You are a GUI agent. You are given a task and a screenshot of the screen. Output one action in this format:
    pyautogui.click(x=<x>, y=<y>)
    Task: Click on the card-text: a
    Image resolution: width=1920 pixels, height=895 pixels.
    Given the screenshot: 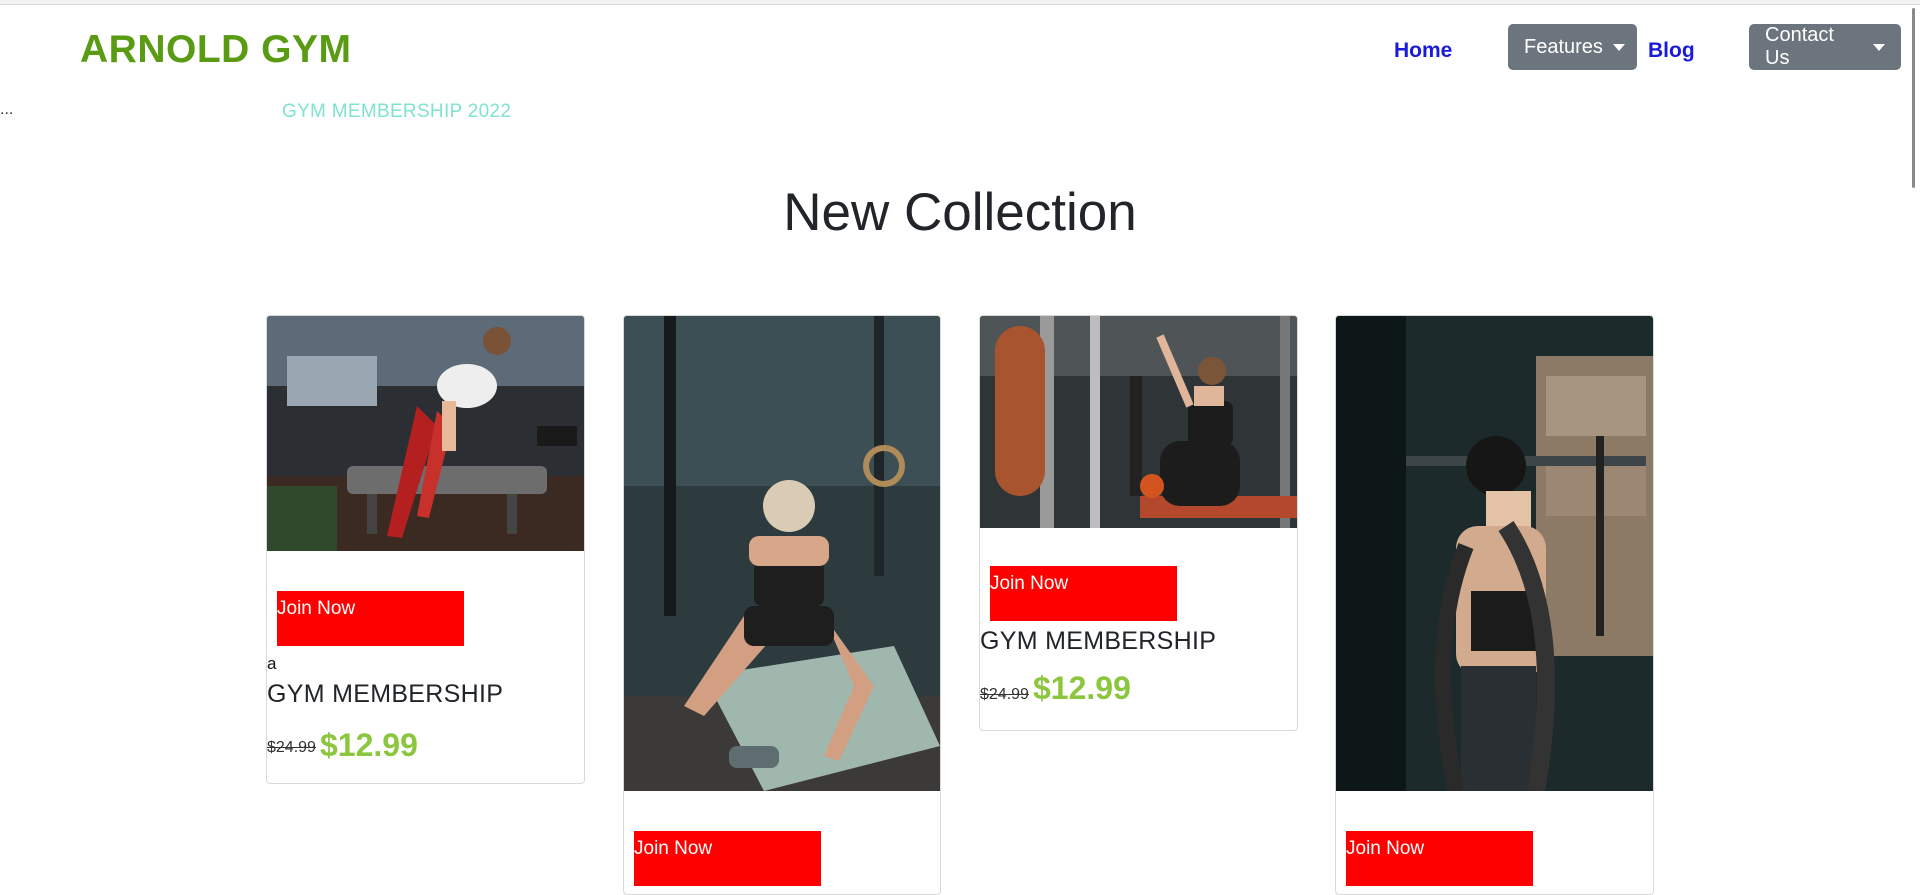 What is the action you would take?
    pyautogui.click(x=272, y=663)
    